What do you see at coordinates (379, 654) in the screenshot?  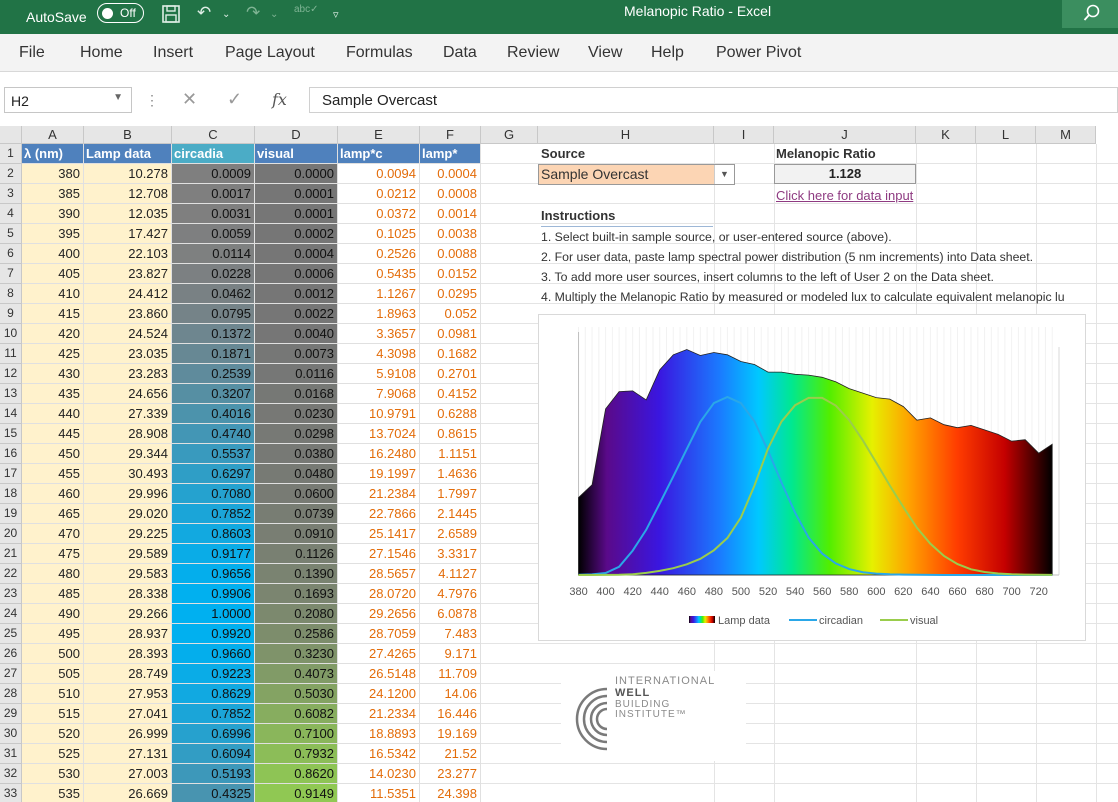 I see `cell-lamp-c: 27.4265` at bounding box center [379, 654].